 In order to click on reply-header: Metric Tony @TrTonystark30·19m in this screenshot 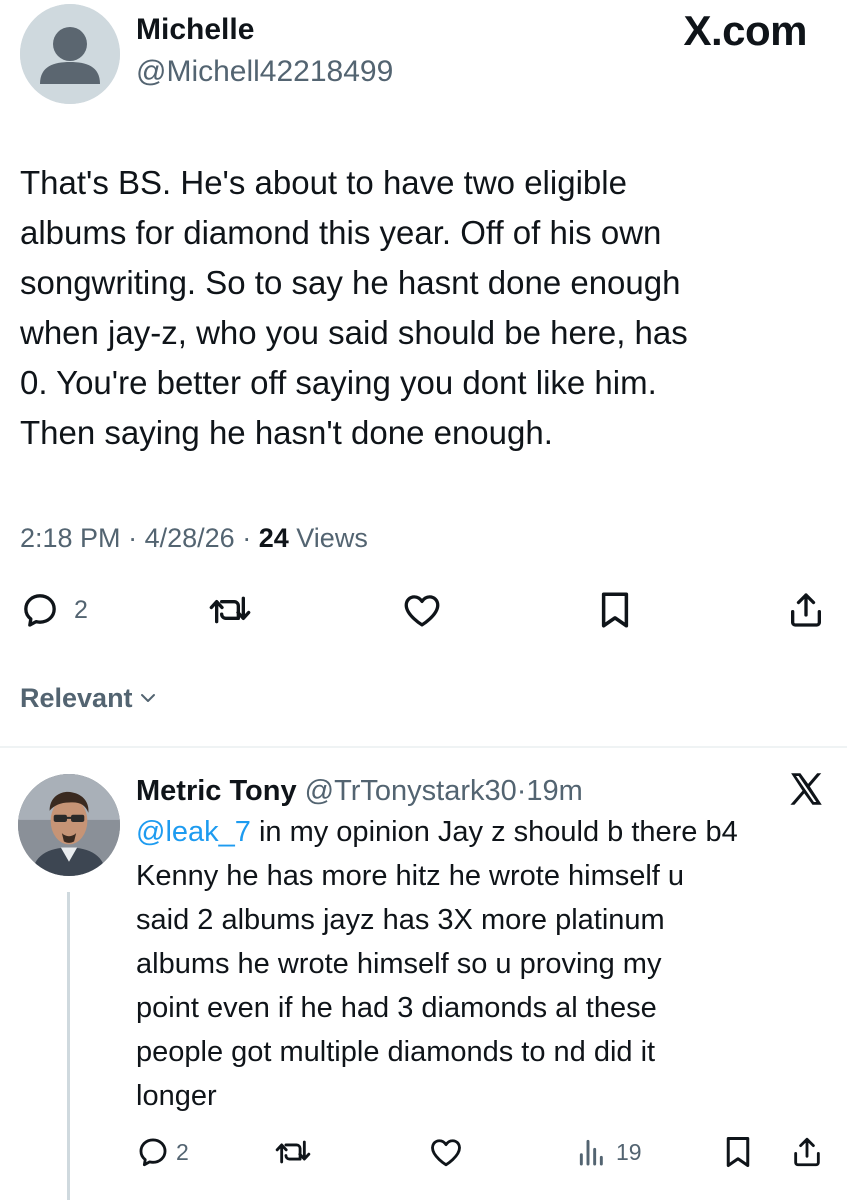, I will do `click(359, 791)`.